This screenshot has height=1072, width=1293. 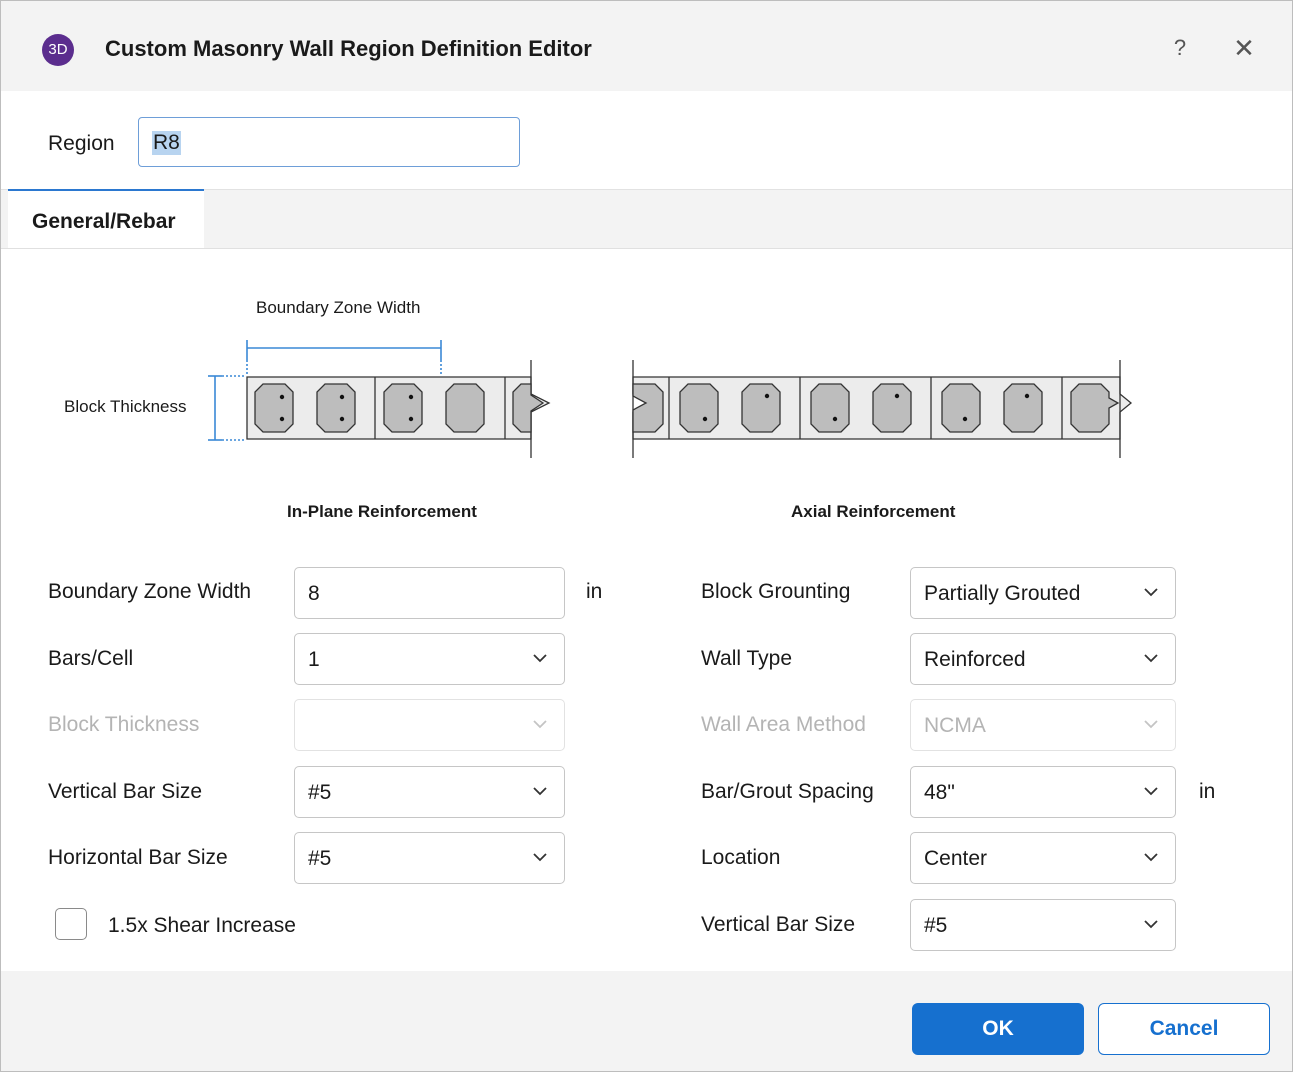 What do you see at coordinates (344, 358) in the screenshot?
I see `boundary-zone-dimension-icon` at bounding box center [344, 358].